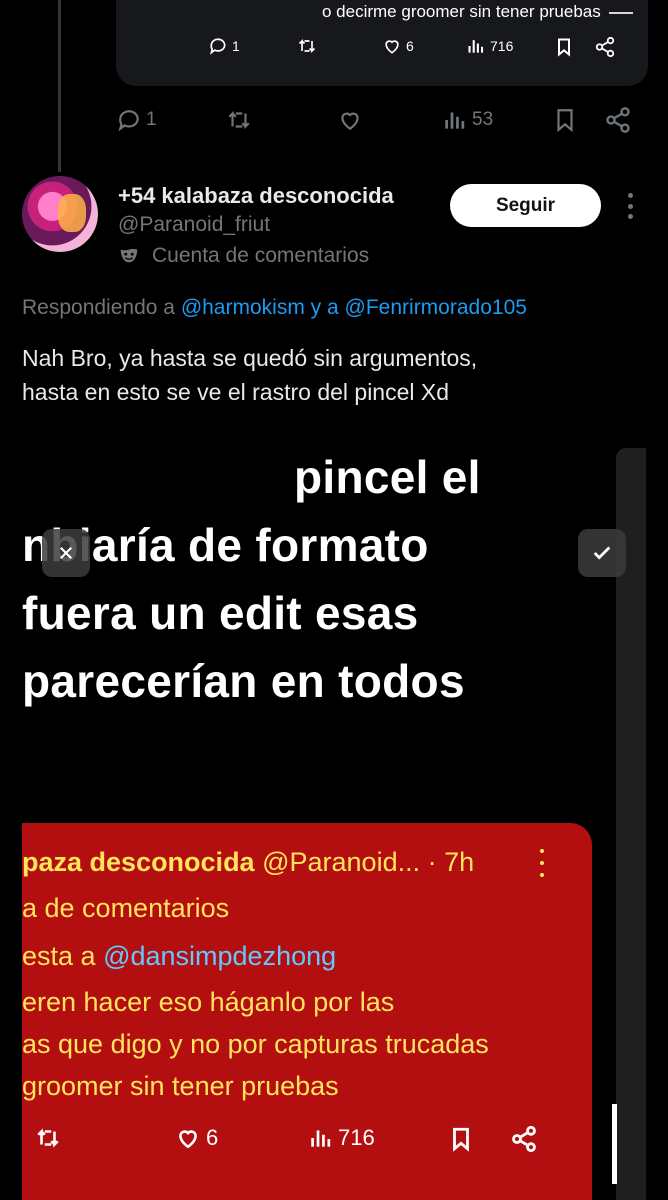 This screenshot has width=668, height=1200. I want to click on screenshot-handle-time: @Paranoid... · 7h, so click(368, 862).